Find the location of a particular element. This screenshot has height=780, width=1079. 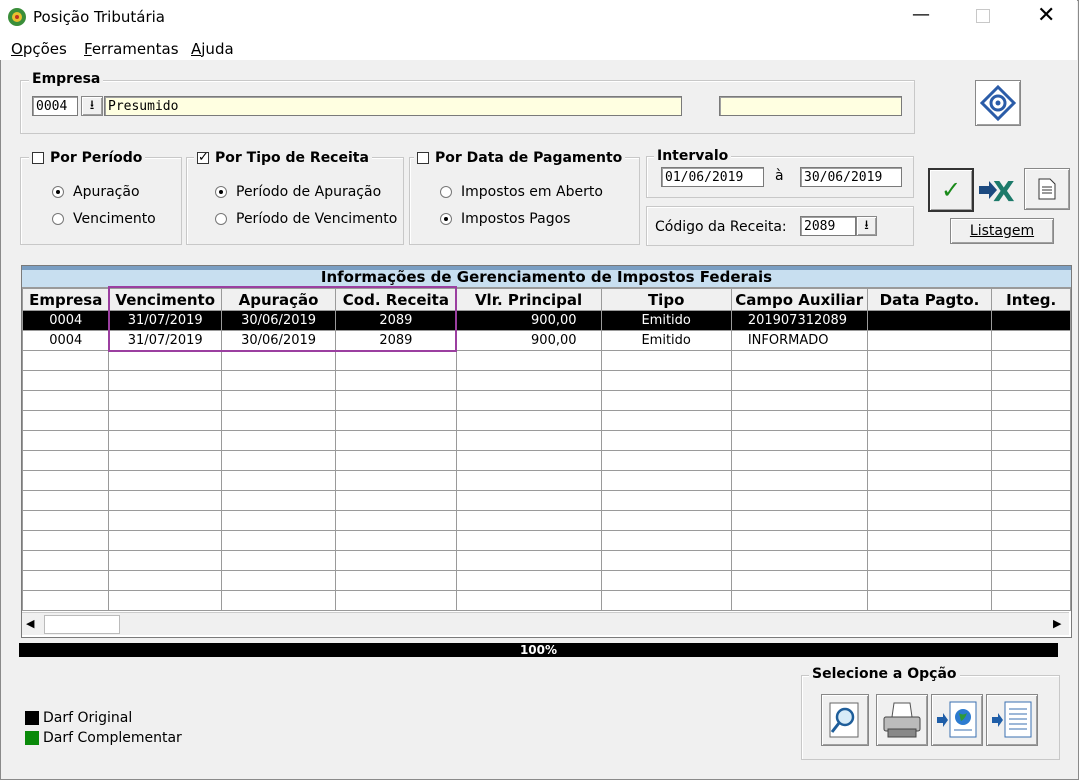

scroll-right-icon: ▶ is located at coordinates (1057, 623).